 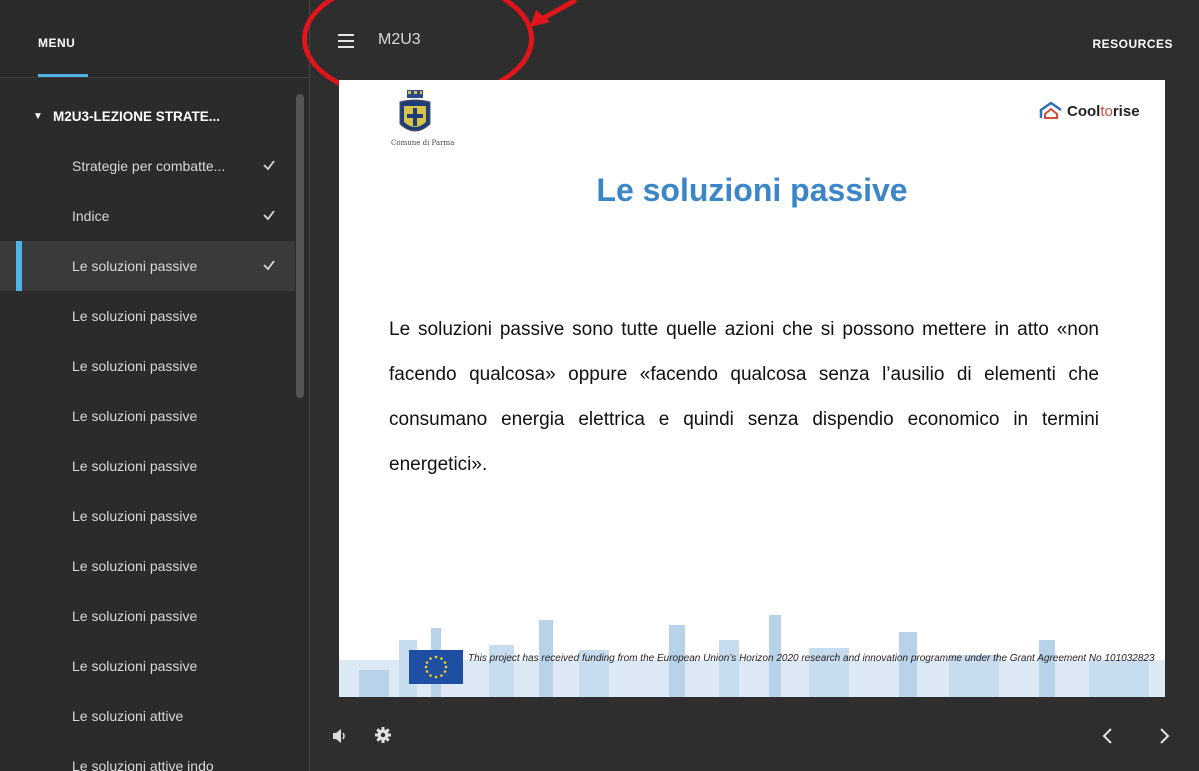 I want to click on menu-tab: MENU, so click(x=56, y=43).